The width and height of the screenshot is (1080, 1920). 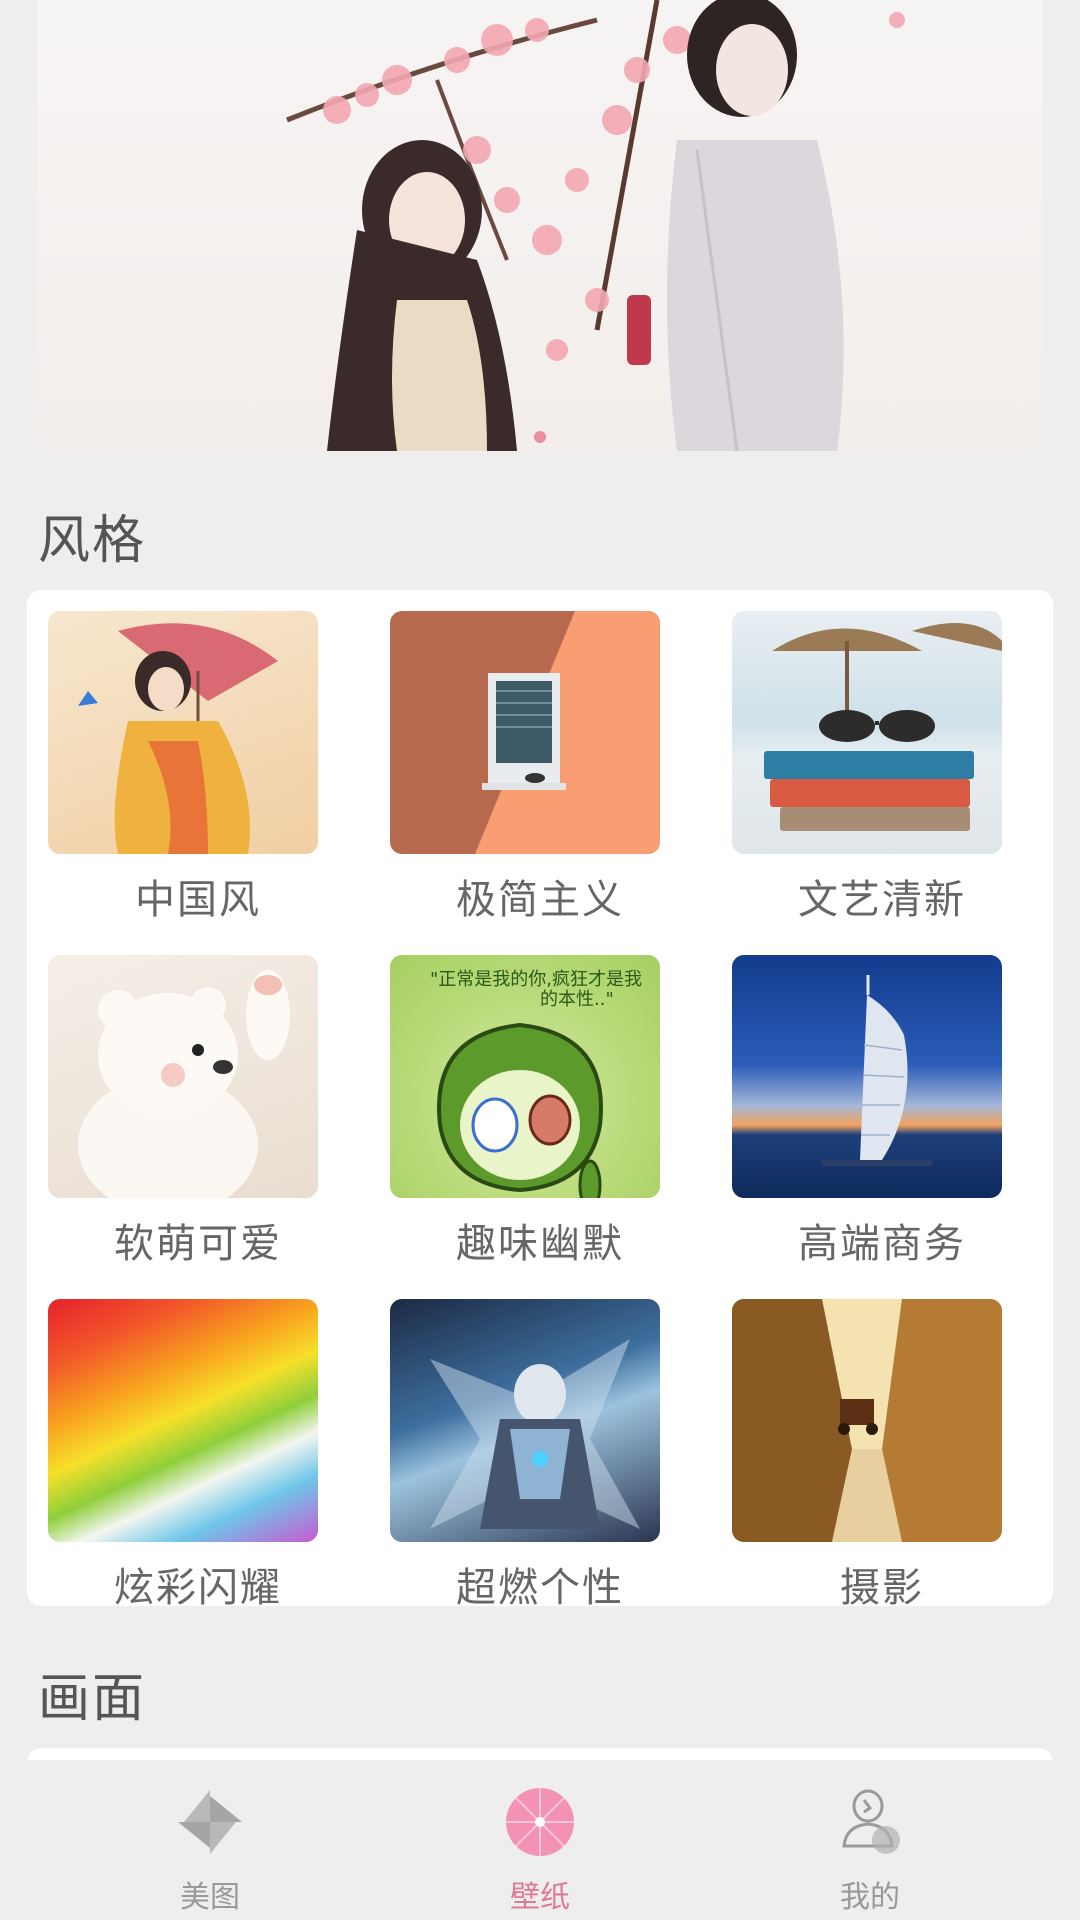 I want to click on style-tile-photography: 摄影, so click(x=867, y=1455).